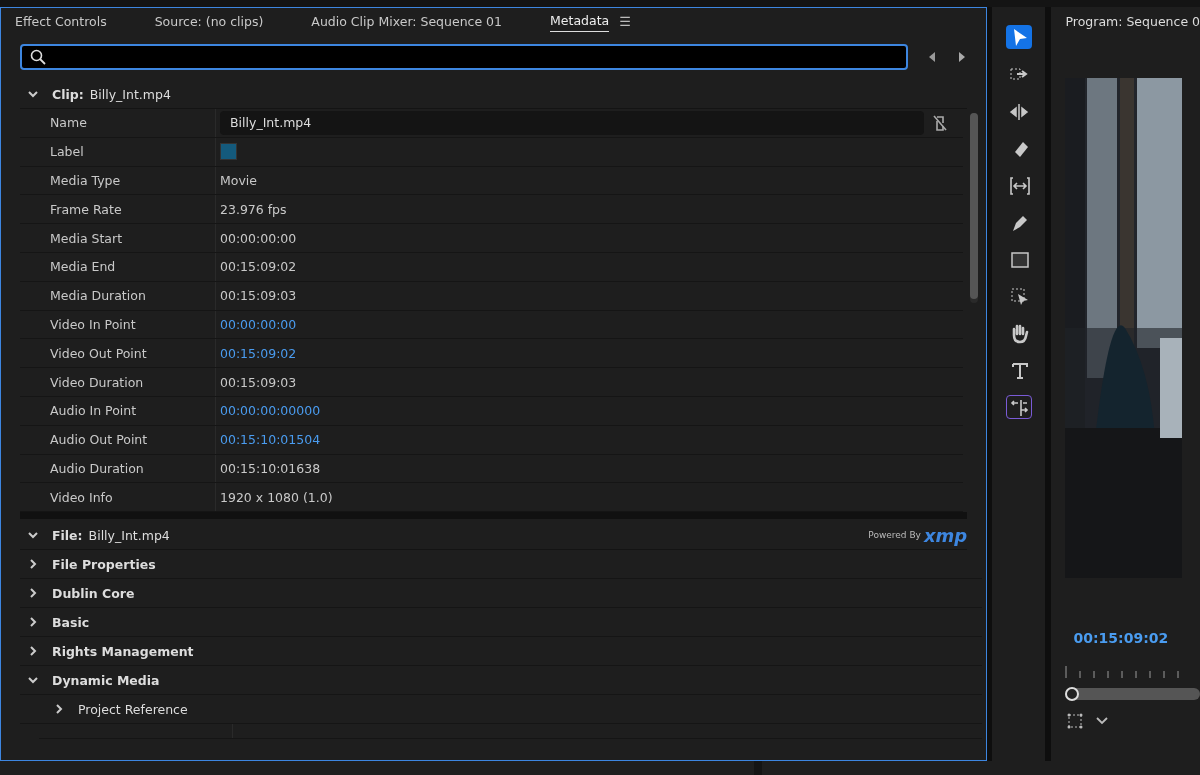 Image resolution: width=1200 pixels, height=775 pixels. What do you see at coordinates (276, 497) in the screenshot?
I see `property-value: 1920 x 1080 (1.0)` at bounding box center [276, 497].